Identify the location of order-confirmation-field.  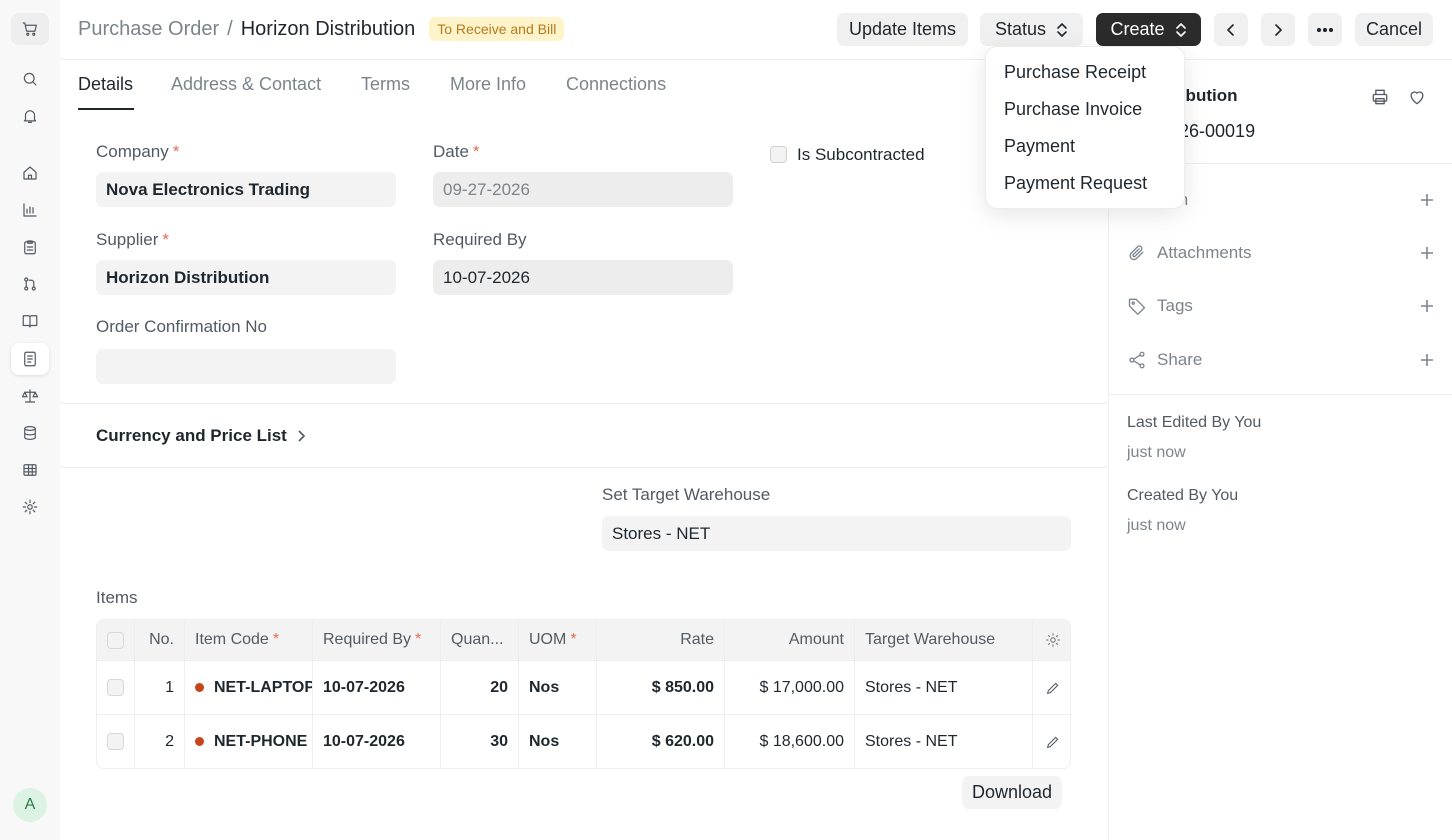
(246, 366).